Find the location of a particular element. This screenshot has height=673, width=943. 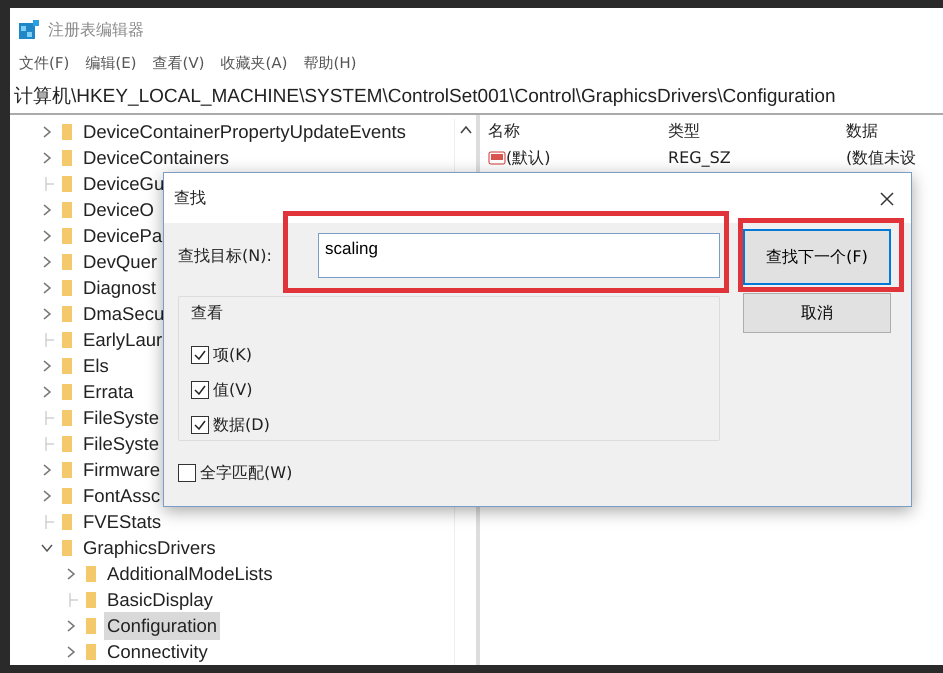

value-type: REG_SZ is located at coordinates (700, 158).